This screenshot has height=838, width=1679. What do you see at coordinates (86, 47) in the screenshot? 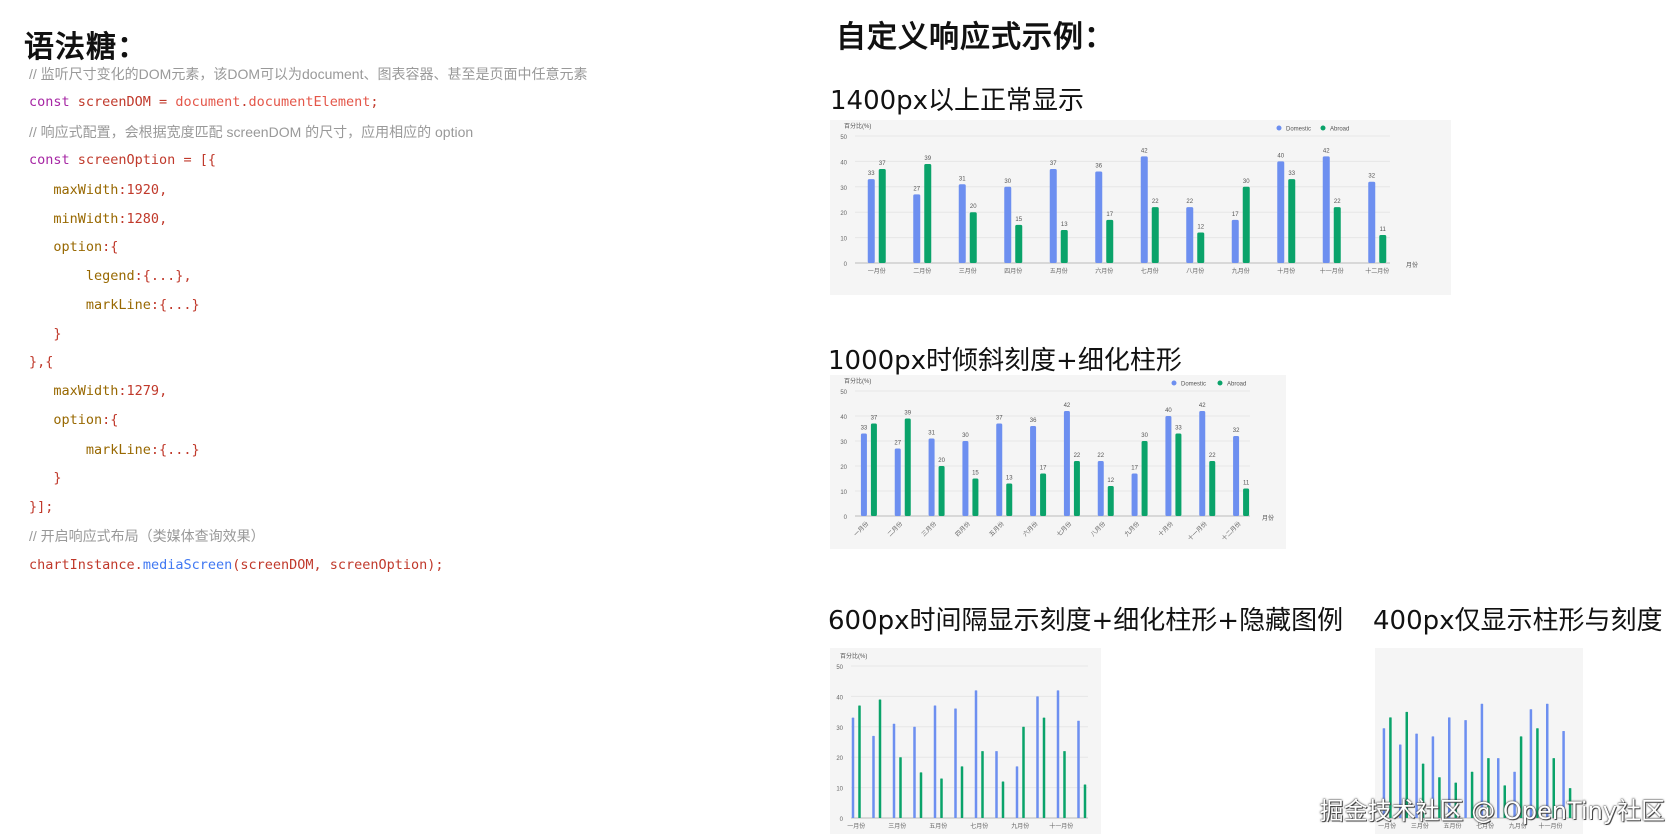
I see `syntax-sugar-title: 语法糖：` at bounding box center [86, 47].